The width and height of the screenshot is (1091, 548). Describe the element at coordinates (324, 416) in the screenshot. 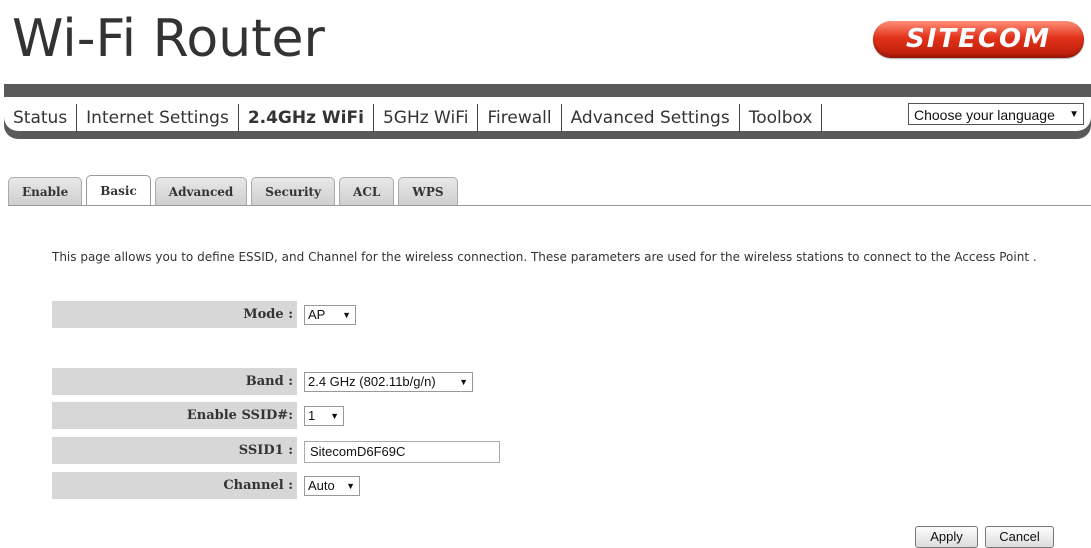

I see `enable-ssid-select: 1 ▼` at that location.